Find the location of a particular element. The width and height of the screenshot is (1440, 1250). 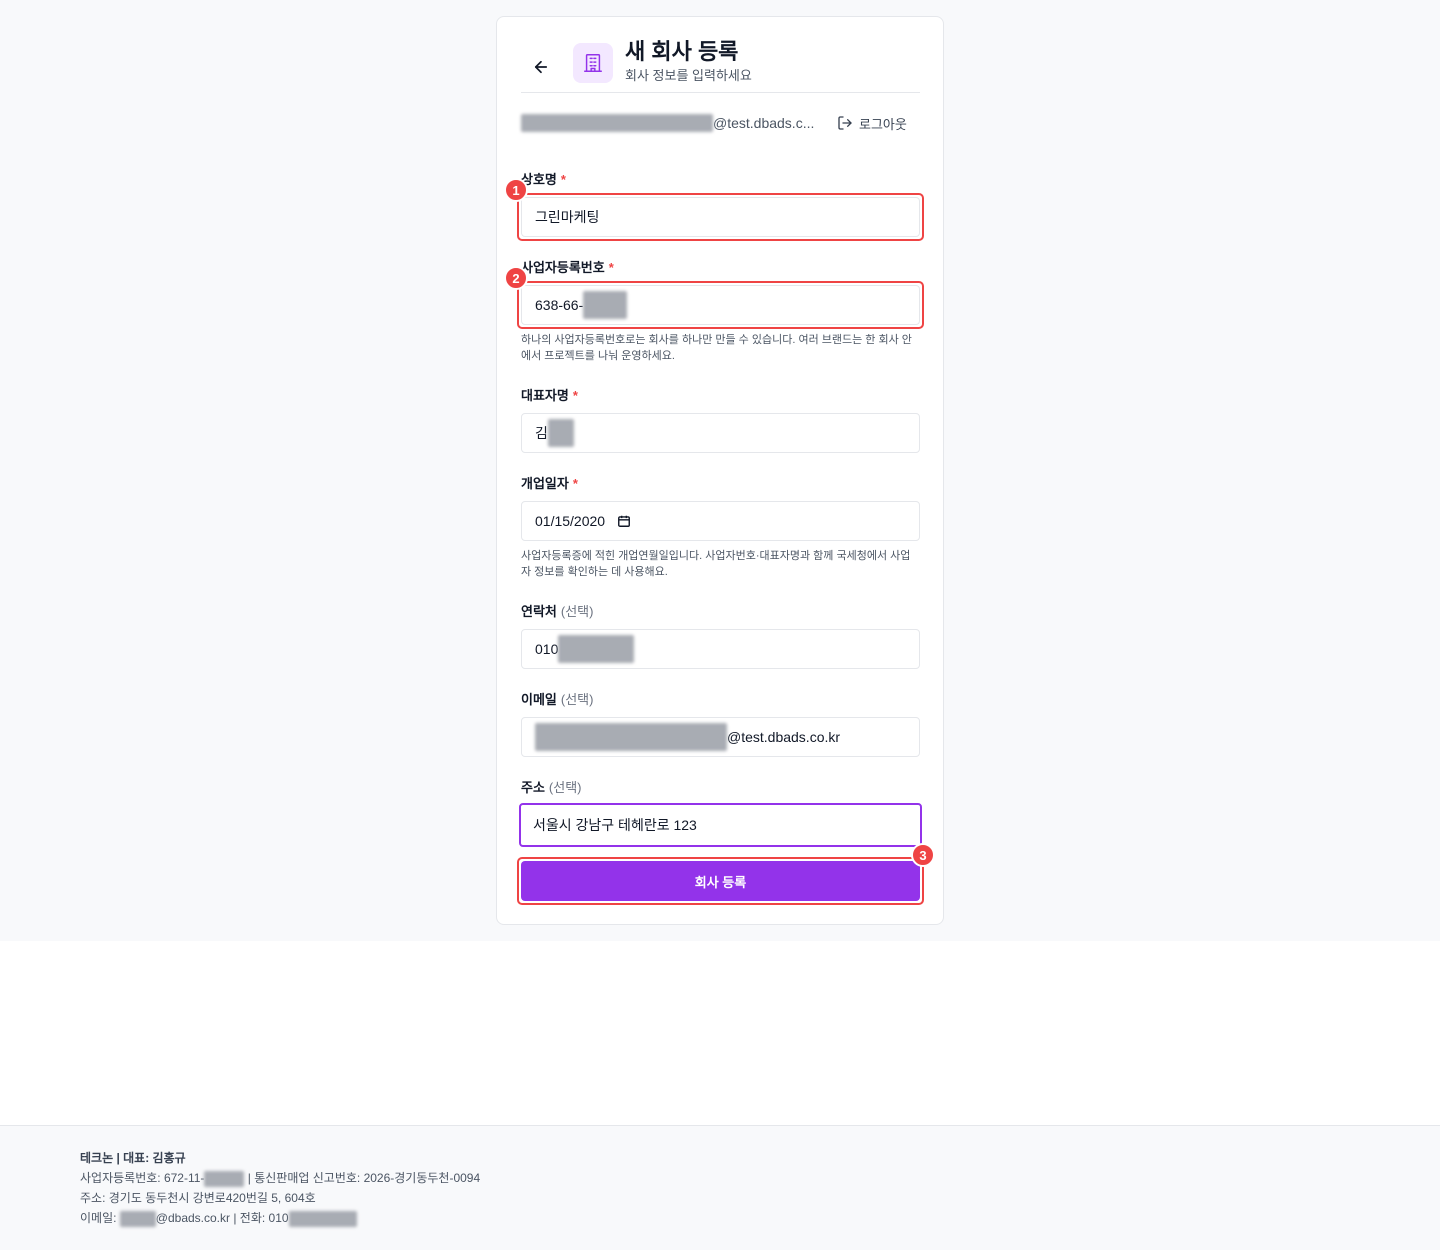

phone-value: 010 is located at coordinates (547, 649).